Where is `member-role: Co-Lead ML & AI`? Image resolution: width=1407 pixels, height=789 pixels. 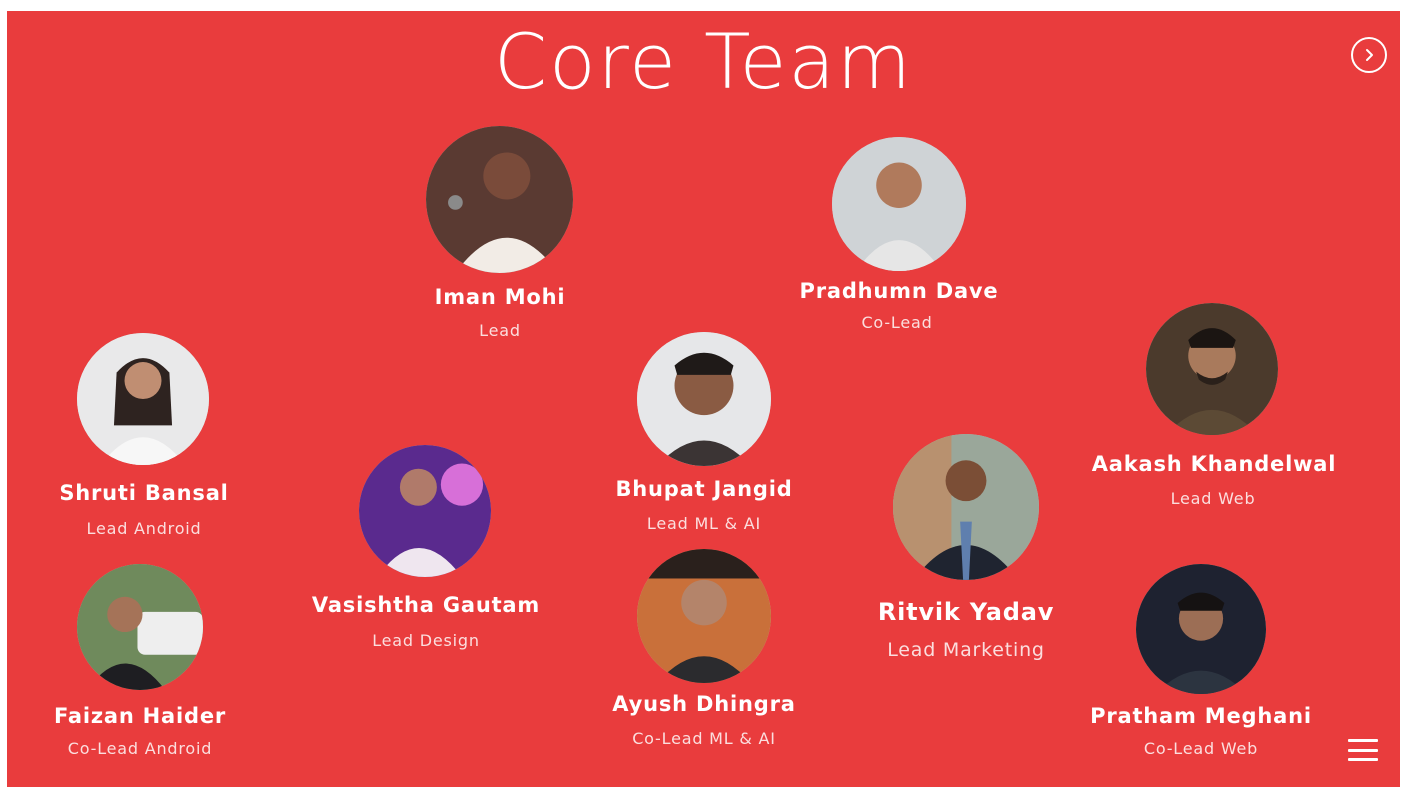
member-role: Co-Lead ML & AI is located at coordinates (704, 738).